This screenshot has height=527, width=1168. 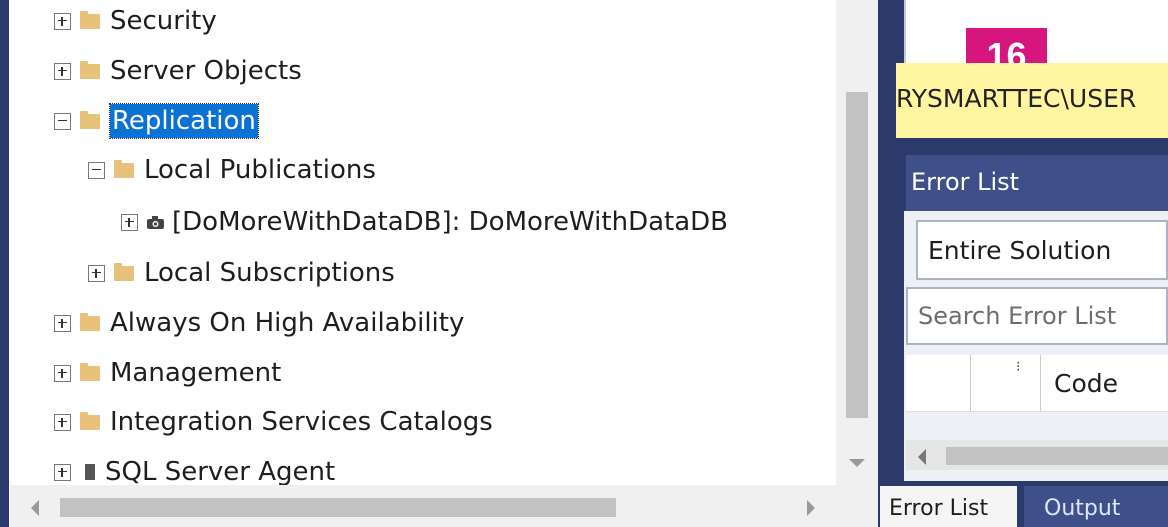 I want to click on tree-node-integration-services-catalogs: Integration Services Catalogs, so click(x=273, y=422).